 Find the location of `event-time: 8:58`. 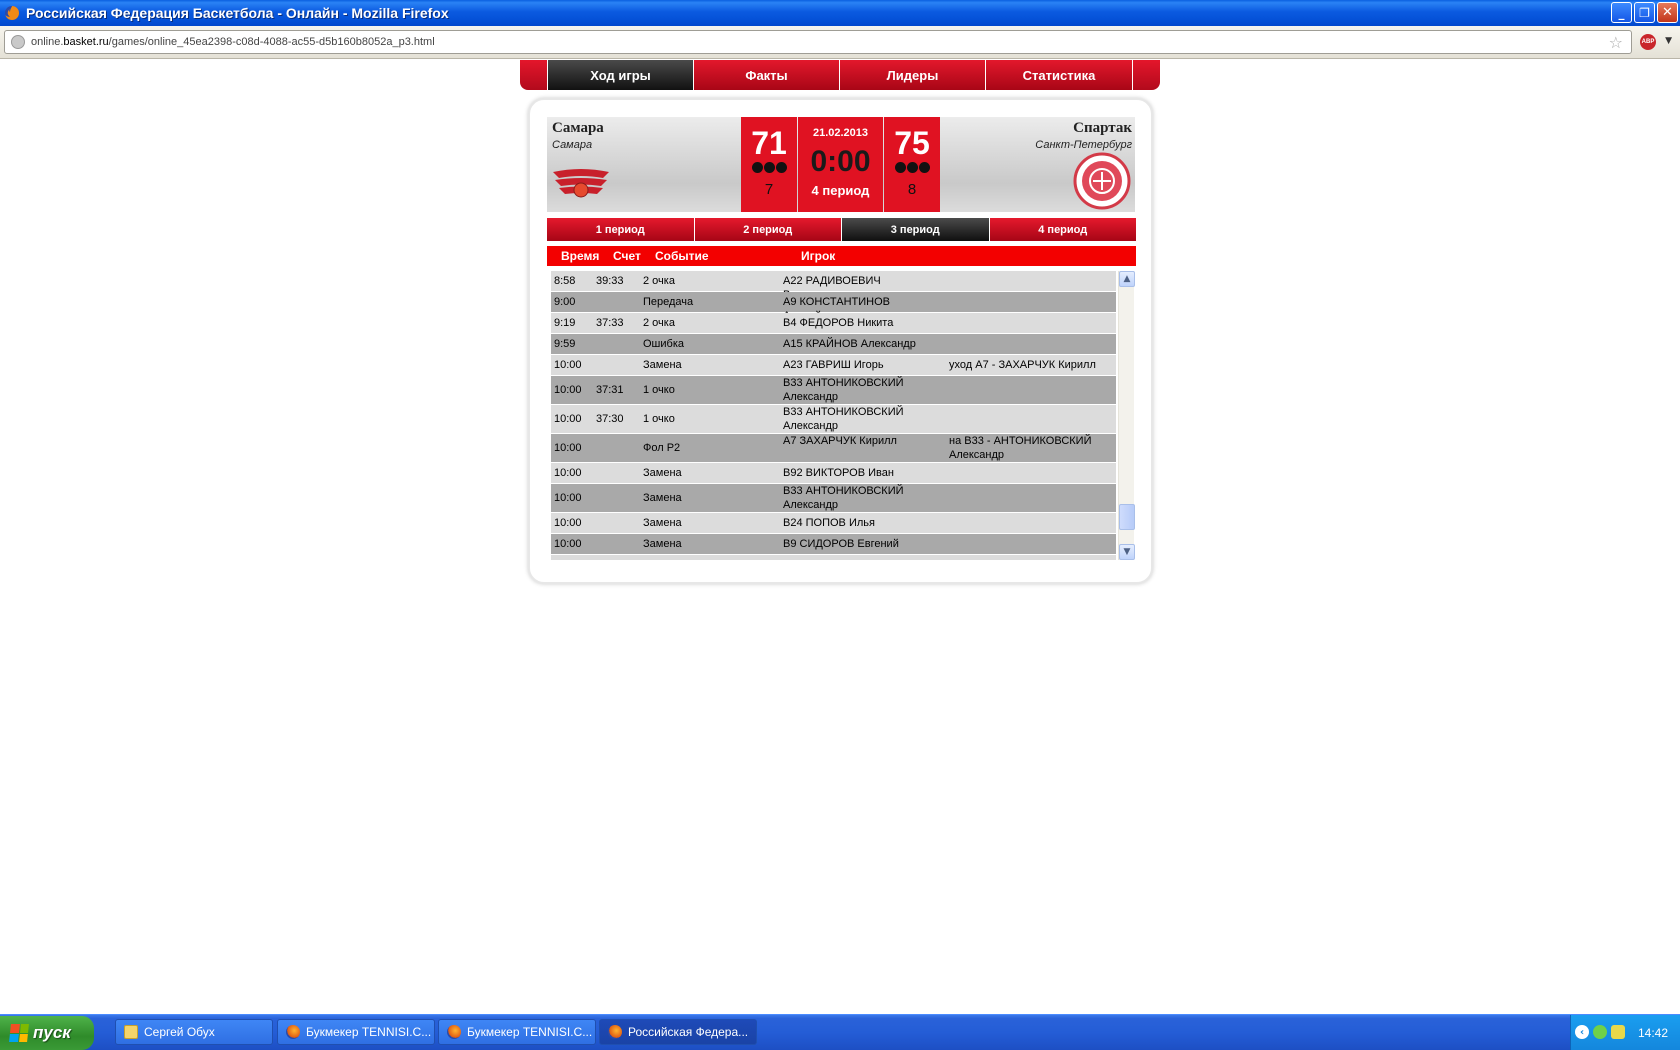

event-time: 8:58 is located at coordinates (565, 281).